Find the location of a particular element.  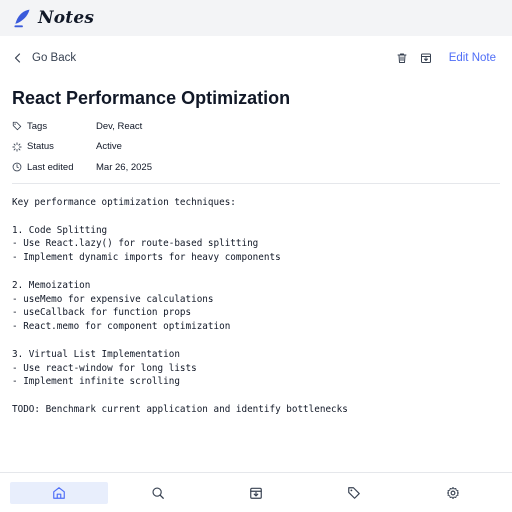

archive-button is located at coordinates (426, 58).